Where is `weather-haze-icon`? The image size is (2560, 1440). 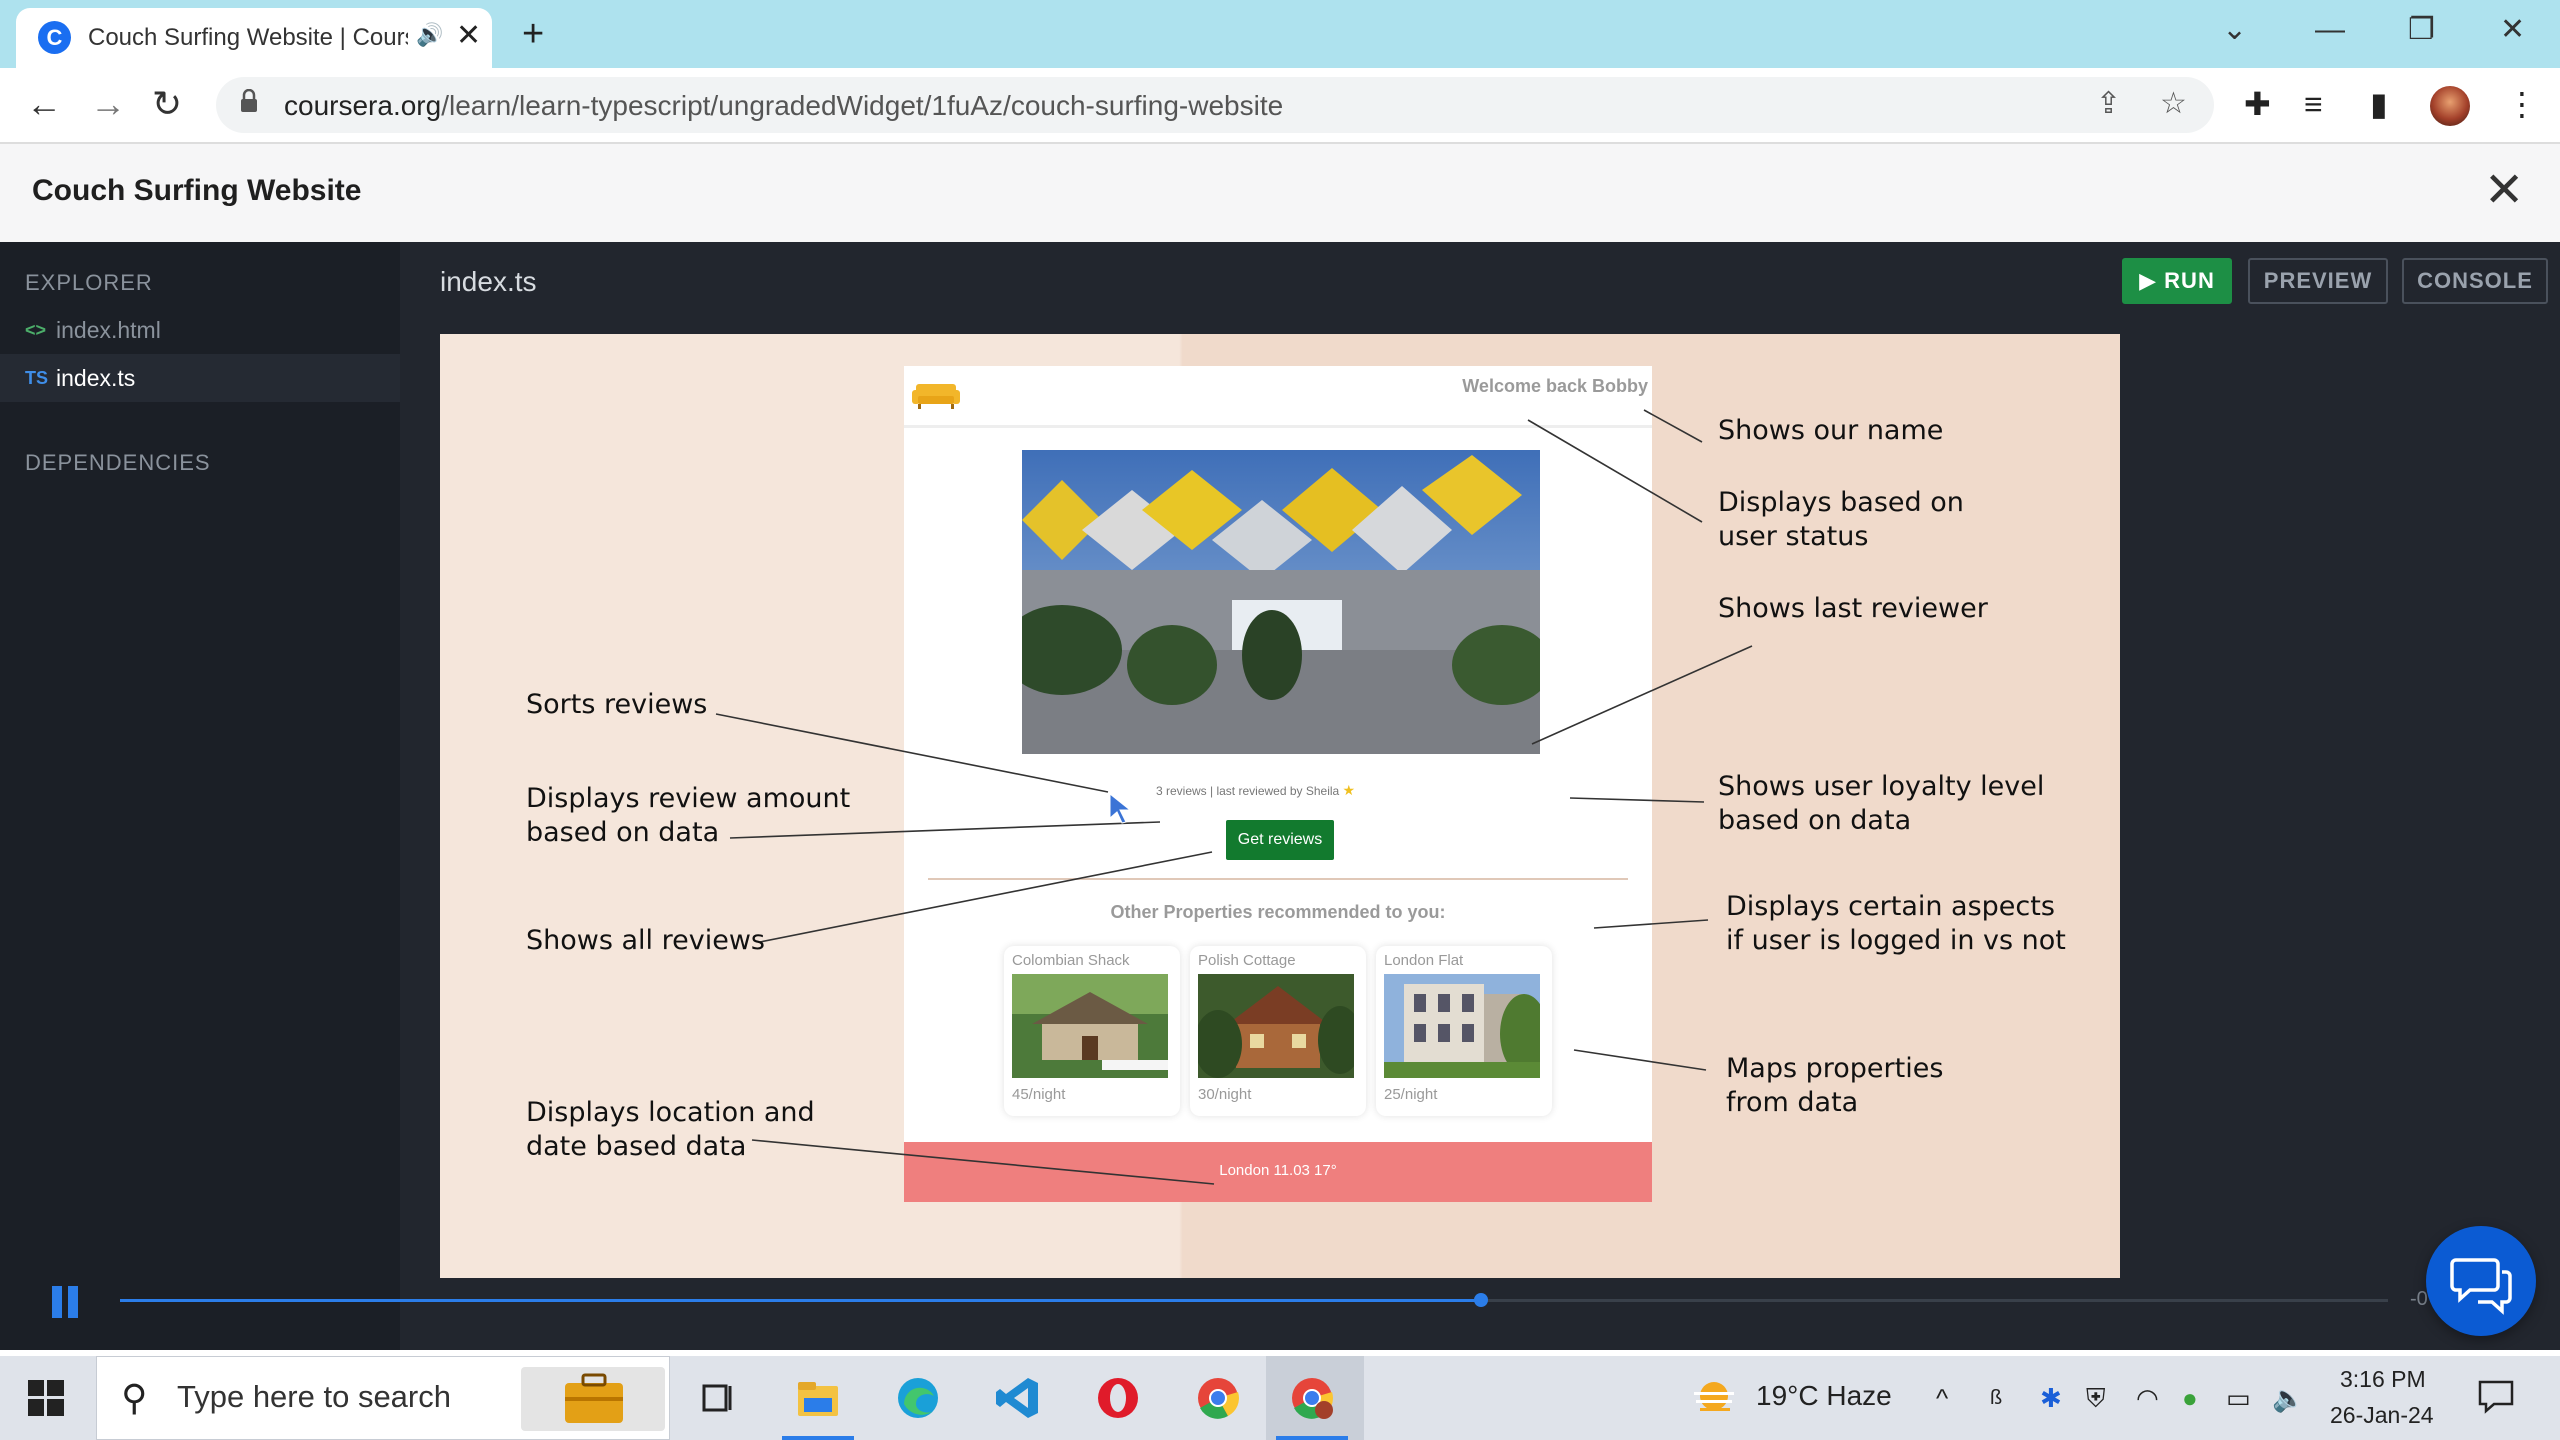 weather-haze-icon is located at coordinates (1714, 1398).